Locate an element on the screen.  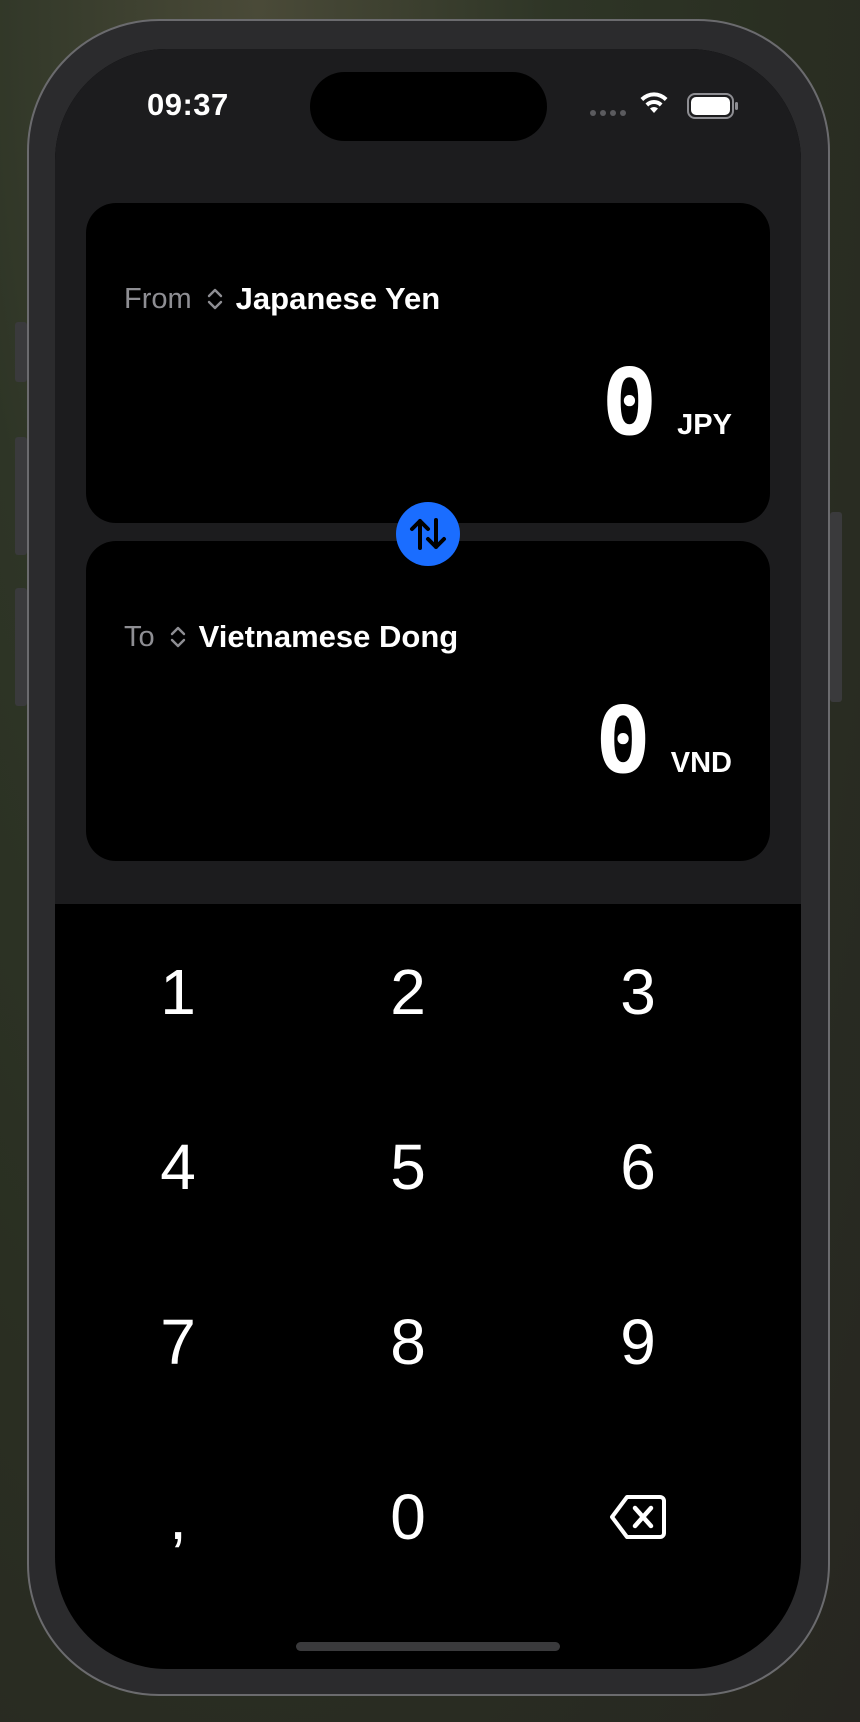
key-0: 0 is located at coordinates (408, 1516).